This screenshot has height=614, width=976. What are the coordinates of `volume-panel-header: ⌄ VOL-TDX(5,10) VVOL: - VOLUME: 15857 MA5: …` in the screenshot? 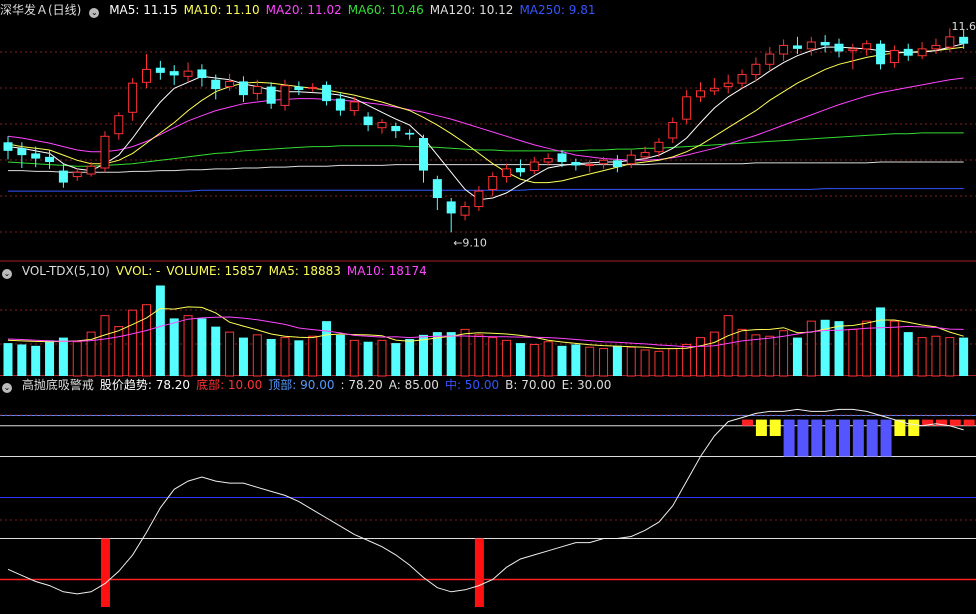 It's located at (219, 271).